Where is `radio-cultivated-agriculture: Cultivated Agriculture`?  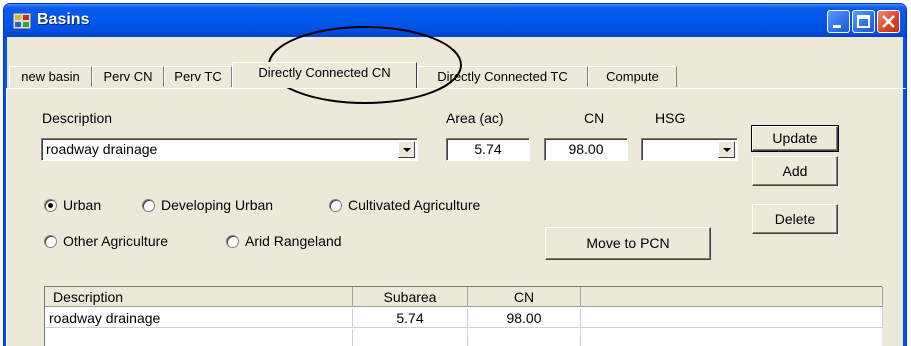
radio-cultivated-agriculture: Cultivated Agriculture is located at coordinates (429, 206).